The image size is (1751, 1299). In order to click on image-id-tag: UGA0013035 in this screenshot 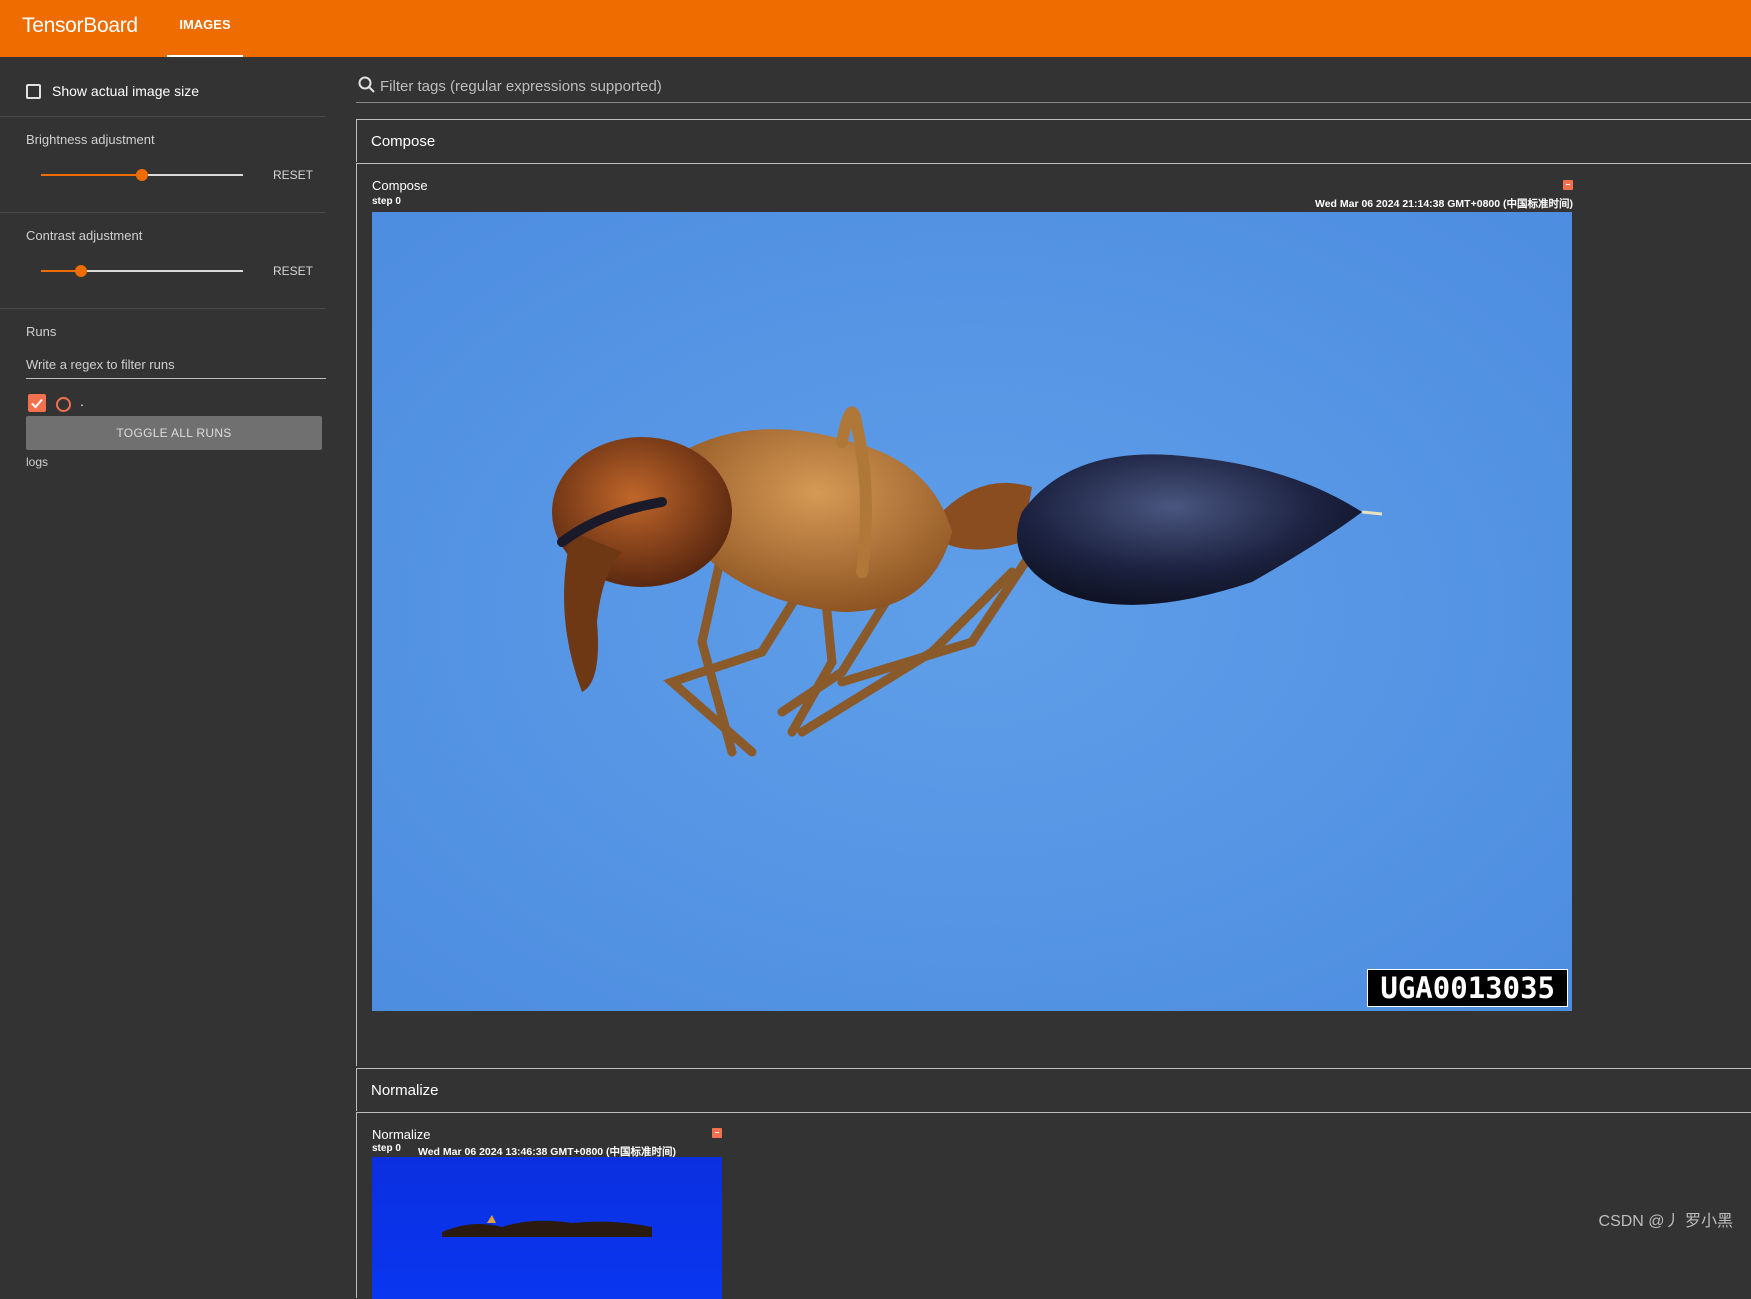, I will do `click(1467, 988)`.